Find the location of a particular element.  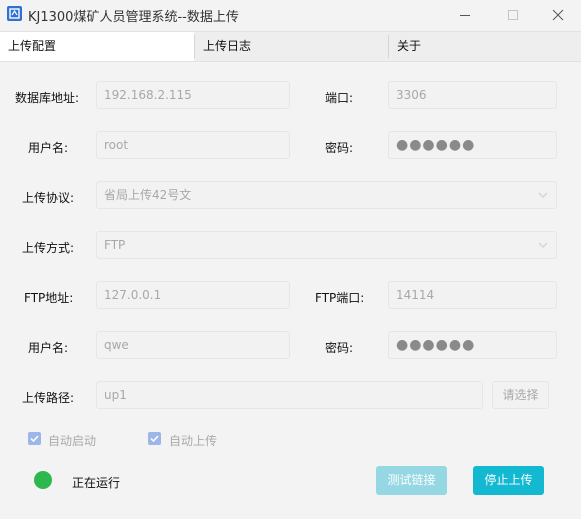

auto-upload-checkbox is located at coordinates (154, 438).